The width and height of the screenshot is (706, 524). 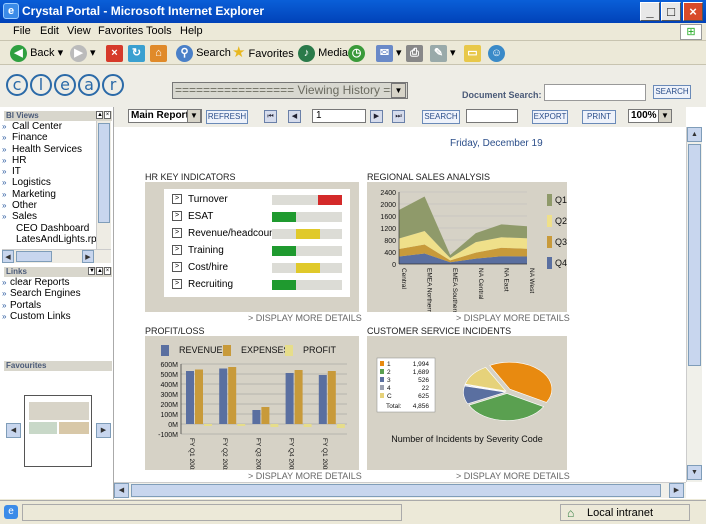 I want to click on print-button: ⎙, so click(x=414, y=53).